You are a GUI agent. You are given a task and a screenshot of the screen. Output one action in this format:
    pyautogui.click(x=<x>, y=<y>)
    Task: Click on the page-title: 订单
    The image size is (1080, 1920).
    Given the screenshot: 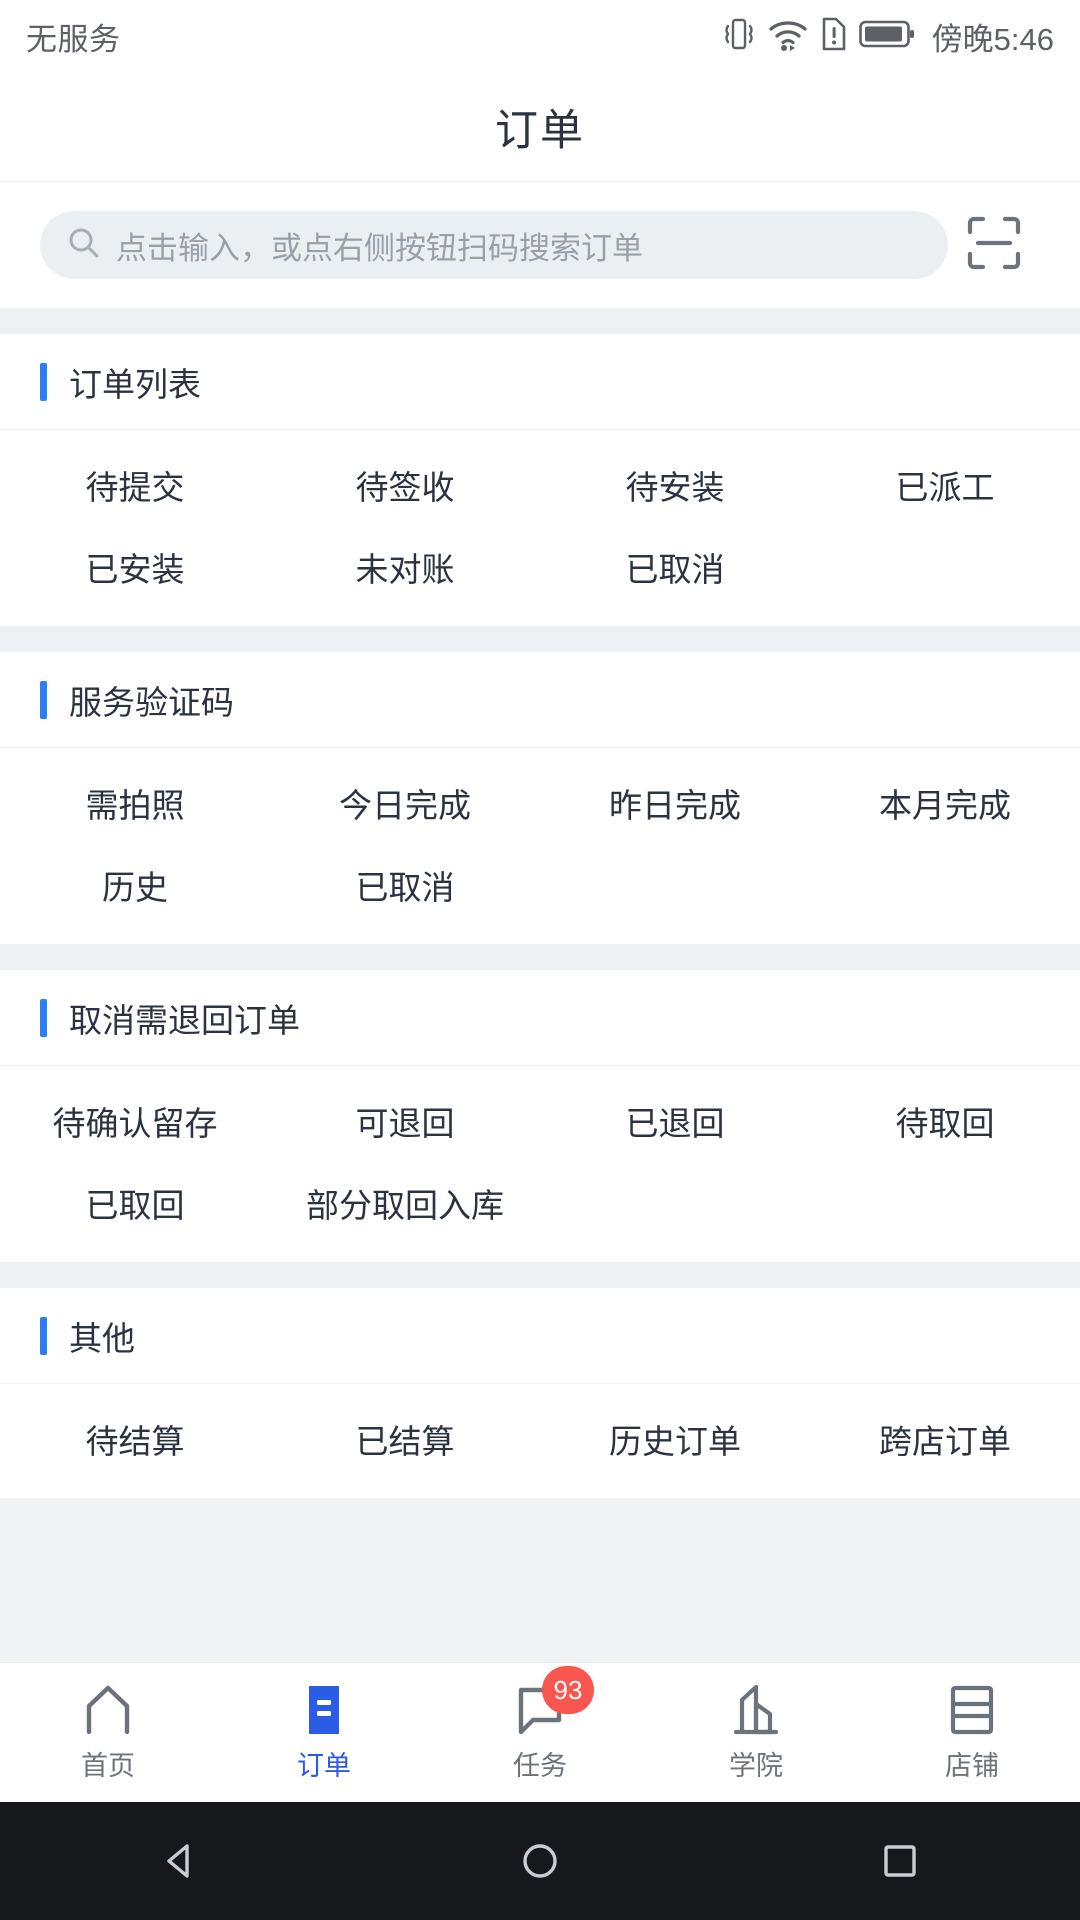 What is the action you would take?
    pyautogui.click(x=540, y=130)
    